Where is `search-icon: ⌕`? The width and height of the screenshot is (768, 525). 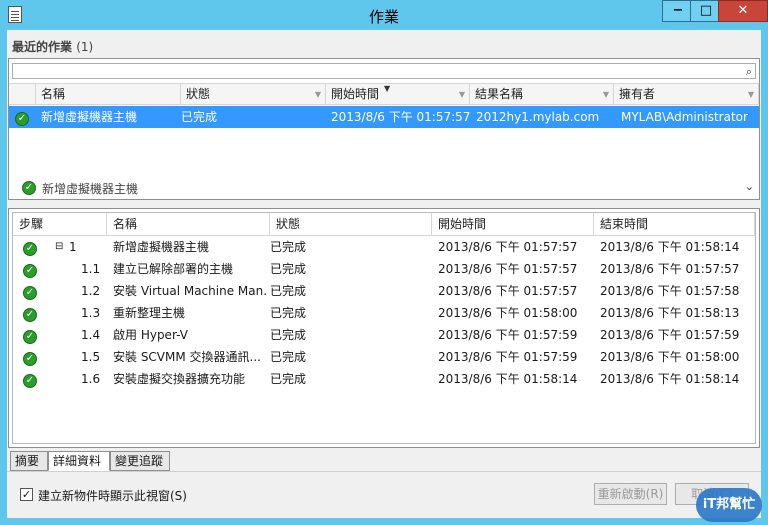 search-icon: ⌕ is located at coordinates (749, 72).